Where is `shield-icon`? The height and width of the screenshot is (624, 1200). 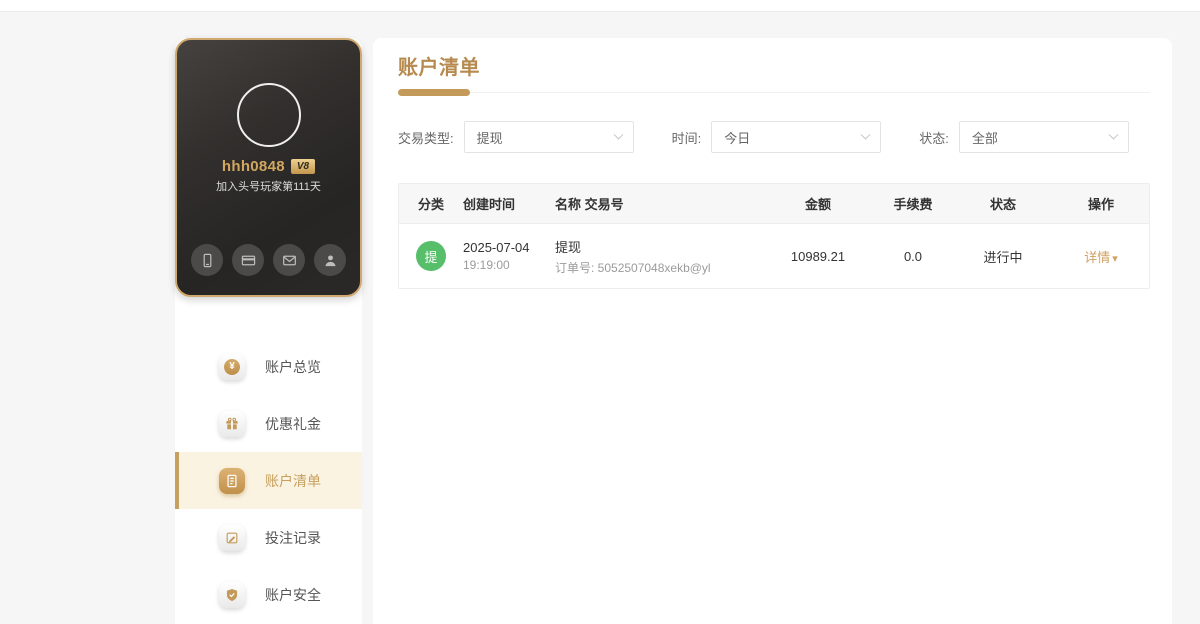
shield-icon is located at coordinates (232, 594).